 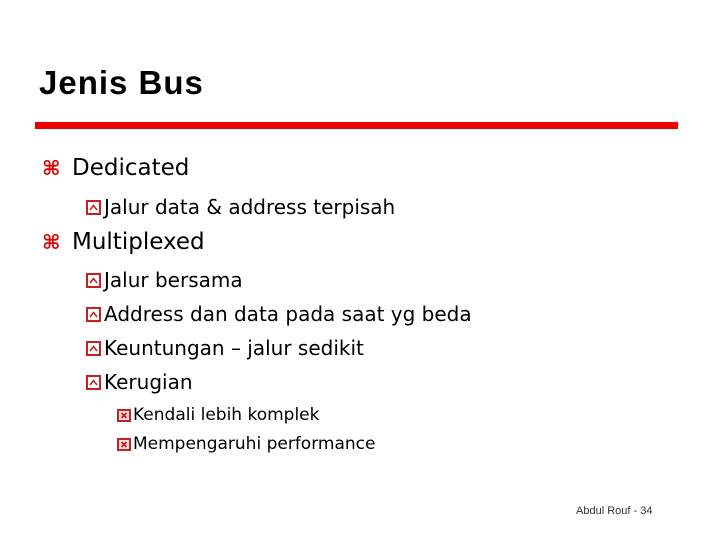 What do you see at coordinates (121, 82) in the screenshot?
I see `slide-title: Jenis Bus` at bounding box center [121, 82].